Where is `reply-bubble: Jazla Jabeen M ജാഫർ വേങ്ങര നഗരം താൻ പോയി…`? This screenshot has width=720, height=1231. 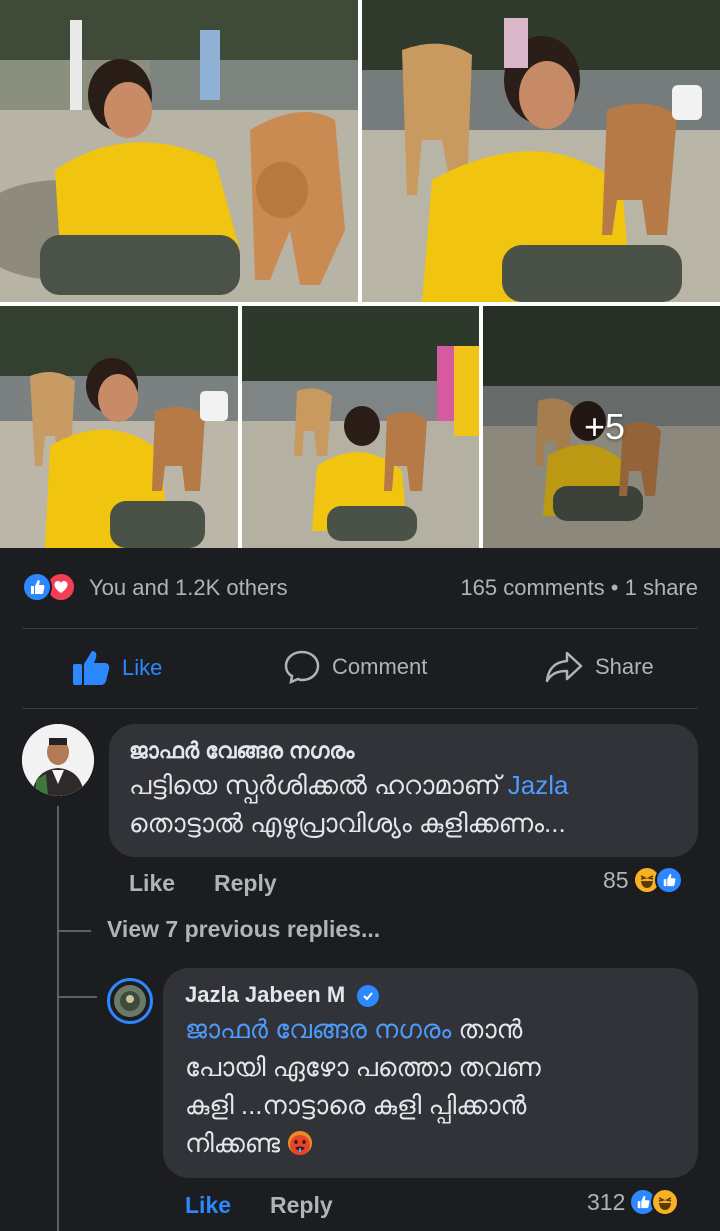 reply-bubble: Jazla Jabeen M ജാഫർ വേങ്ങര നഗരം താൻ പോയി… is located at coordinates (430, 1073).